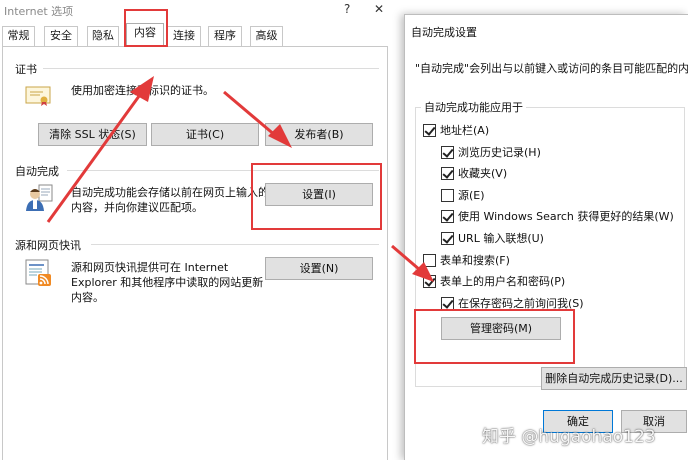 Image resolution: width=688 pixels, height=460 pixels. What do you see at coordinates (494, 336) in the screenshot?
I see `annotation-box-manage-passwords` at bounding box center [494, 336].